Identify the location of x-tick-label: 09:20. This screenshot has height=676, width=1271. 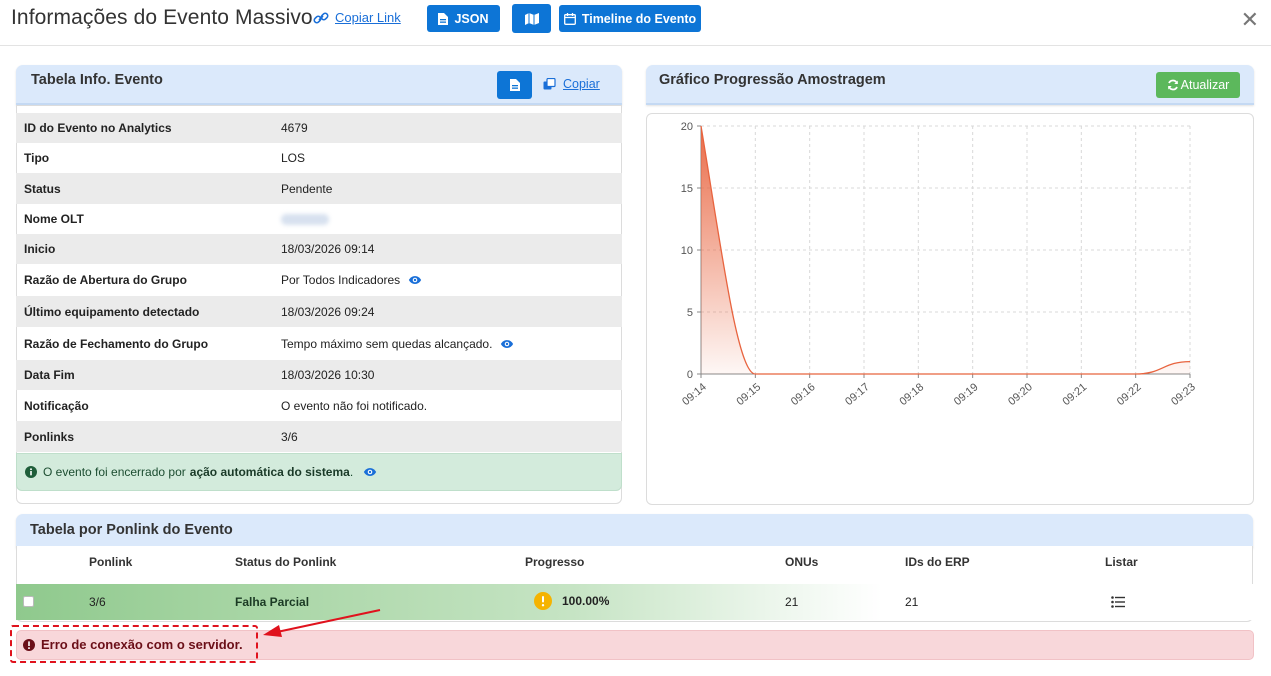
(1020, 394).